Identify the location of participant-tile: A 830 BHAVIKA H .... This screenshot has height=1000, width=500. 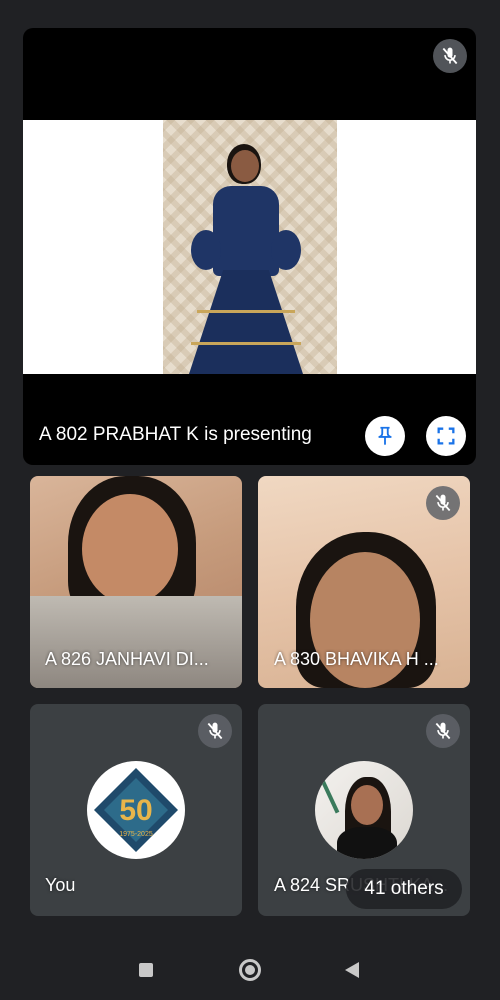
(364, 582).